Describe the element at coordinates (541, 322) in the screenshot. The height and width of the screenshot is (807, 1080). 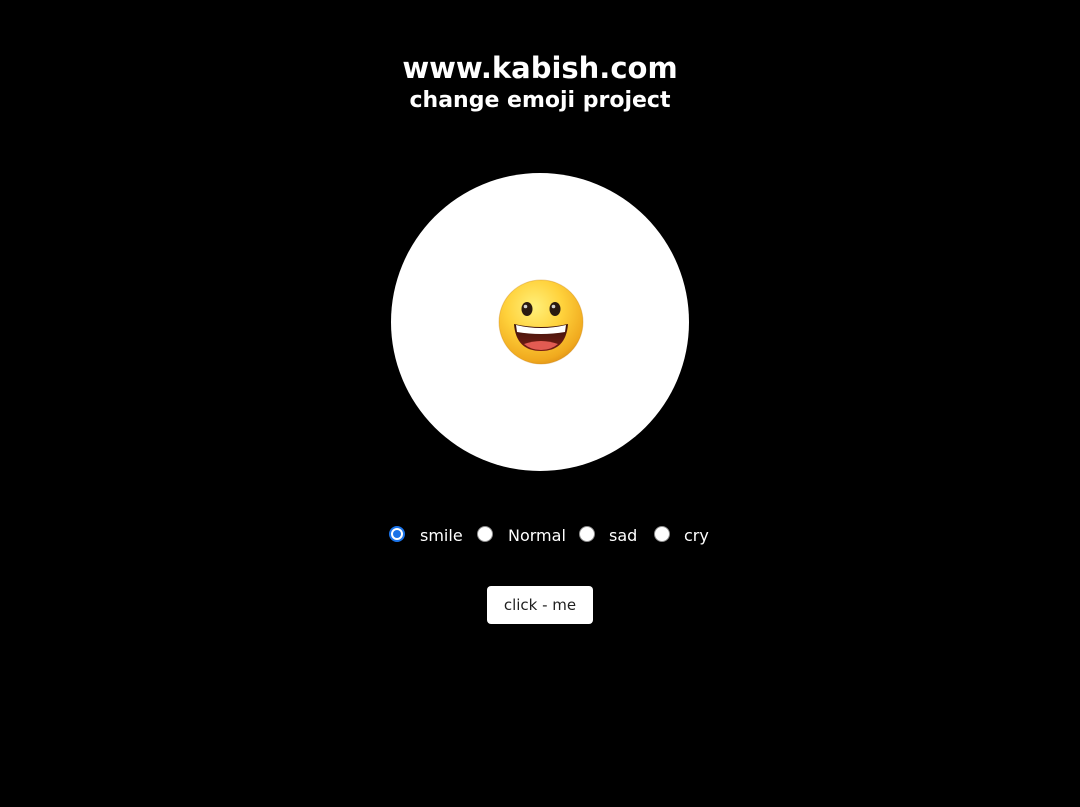
I see `grinning-face-icon` at that location.